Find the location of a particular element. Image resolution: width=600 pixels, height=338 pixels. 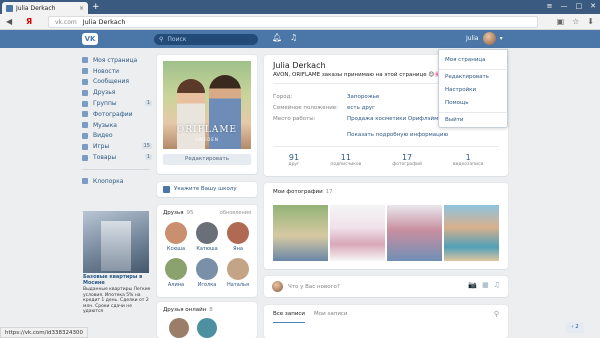

info-key: Семейное положение: is located at coordinates (306, 108).